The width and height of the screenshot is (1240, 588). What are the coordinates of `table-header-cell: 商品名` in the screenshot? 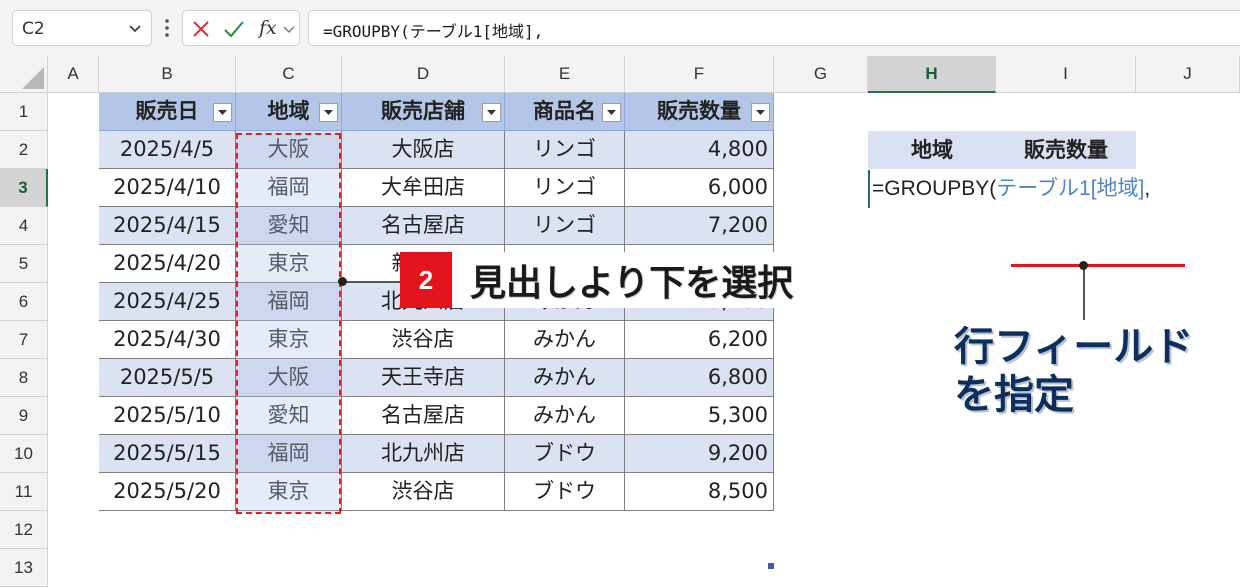 It's located at (565, 112).